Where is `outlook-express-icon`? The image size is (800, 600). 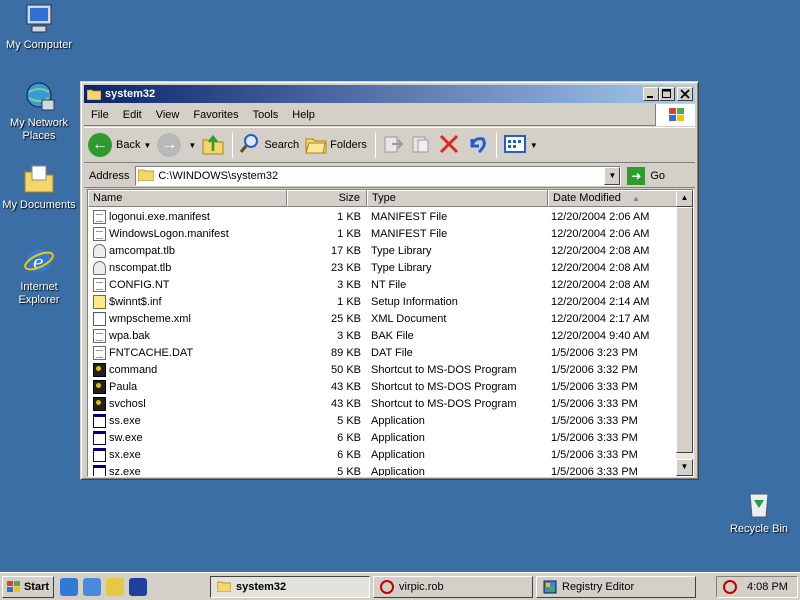 outlook-express-icon is located at coordinates (92, 586).